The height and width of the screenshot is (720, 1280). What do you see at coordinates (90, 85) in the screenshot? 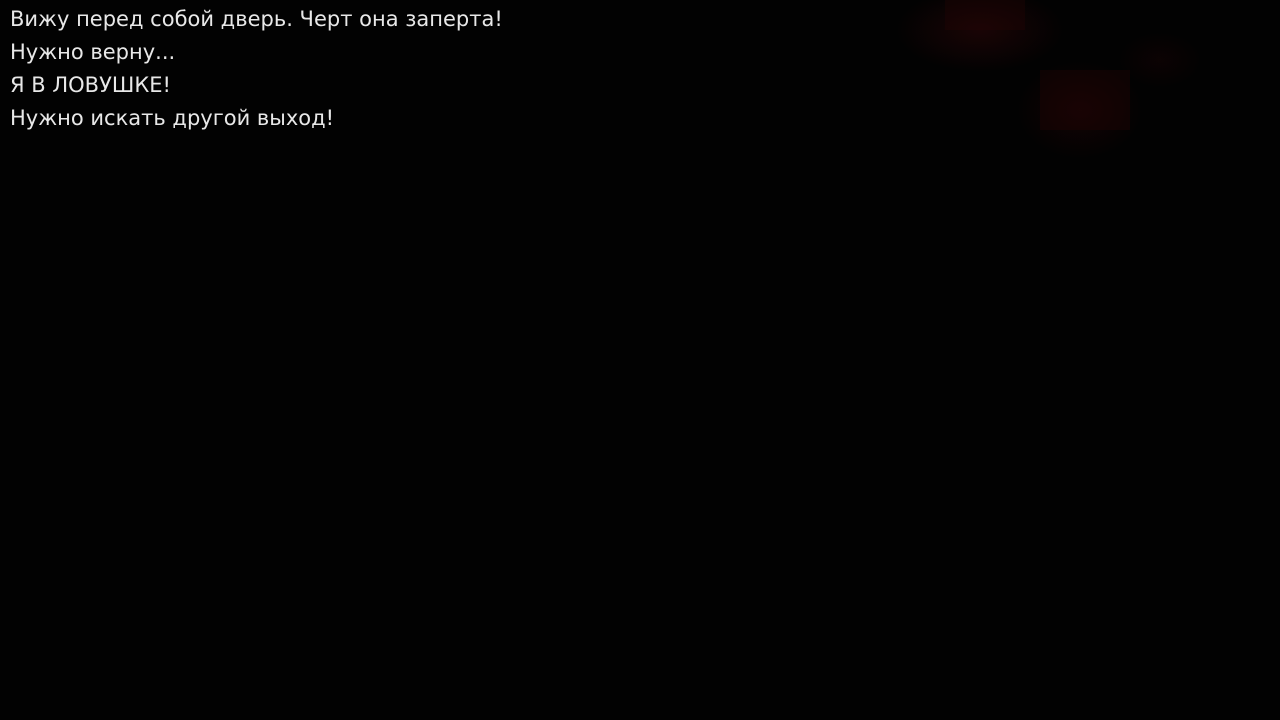
I see `dialogue-line: Я В ЛОВУШКЕ!` at bounding box center [90, 85].